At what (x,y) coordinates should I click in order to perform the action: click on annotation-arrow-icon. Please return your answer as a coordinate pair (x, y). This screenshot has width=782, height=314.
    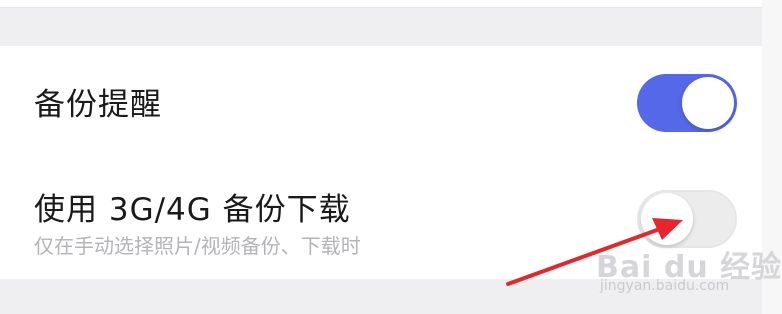
    Looking at the image, I should click on (594, 252).